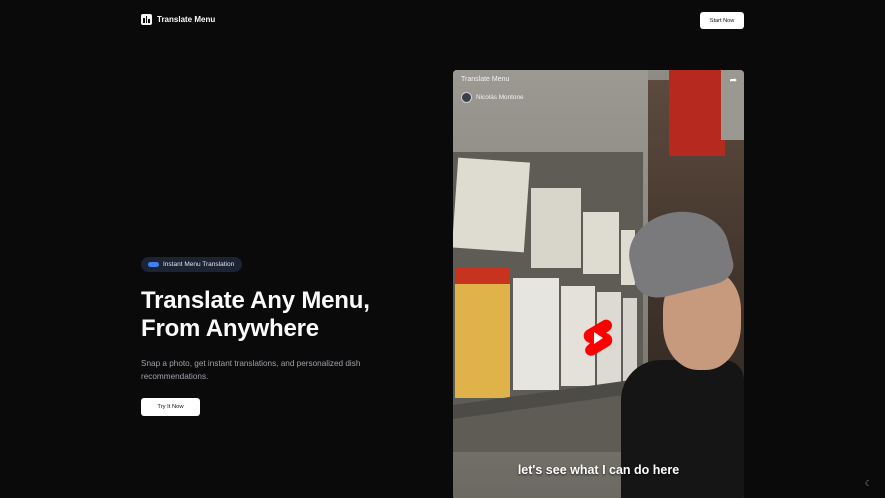  What do you see at coordinates (682, 429) in the screenshot?
I see `video-person-shirt` at bounding box center [682, 429].